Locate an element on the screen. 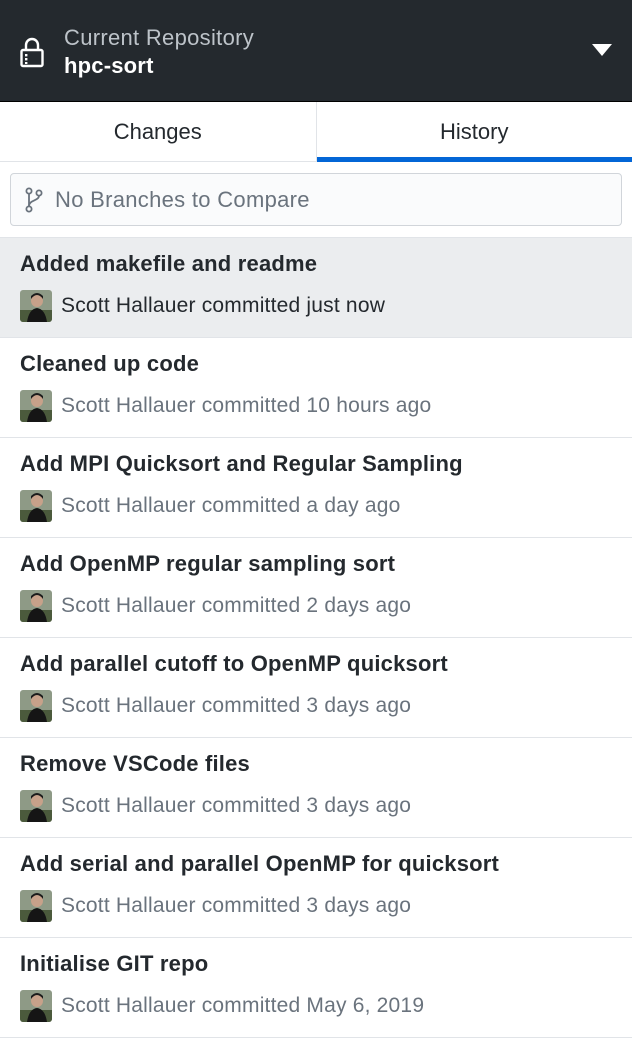  commit-meta: Scott Hallauer committed 10 hours ago is located at coordinates (316, 406).